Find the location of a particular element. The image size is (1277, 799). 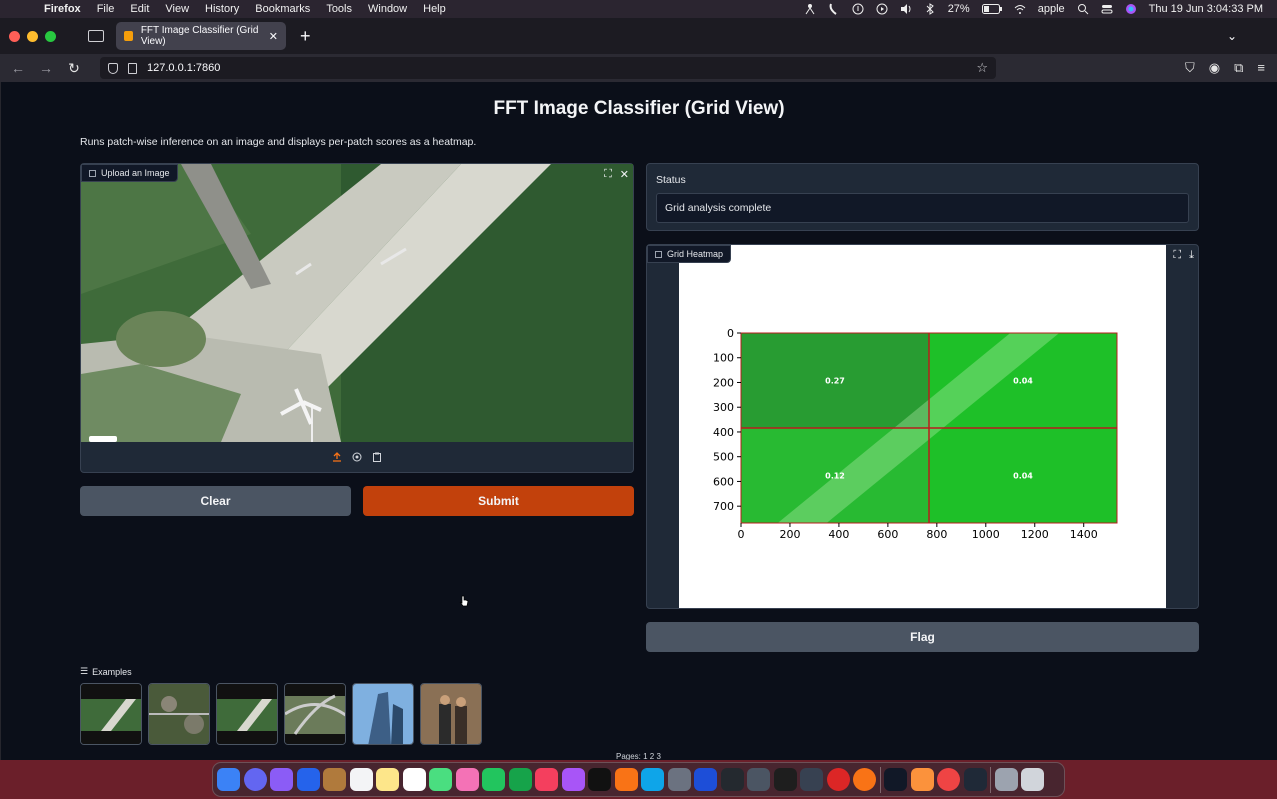

download-icon: ⤓ is located at coordinates (1191, 255).